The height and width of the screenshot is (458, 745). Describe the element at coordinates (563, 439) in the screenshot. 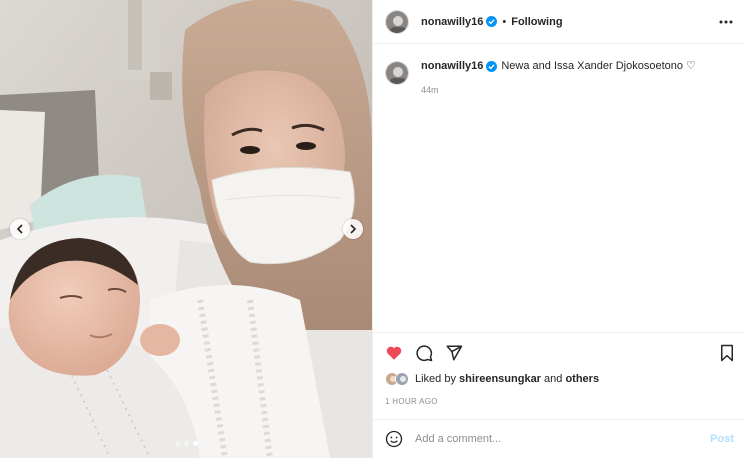

I see `comment-input` at that location.